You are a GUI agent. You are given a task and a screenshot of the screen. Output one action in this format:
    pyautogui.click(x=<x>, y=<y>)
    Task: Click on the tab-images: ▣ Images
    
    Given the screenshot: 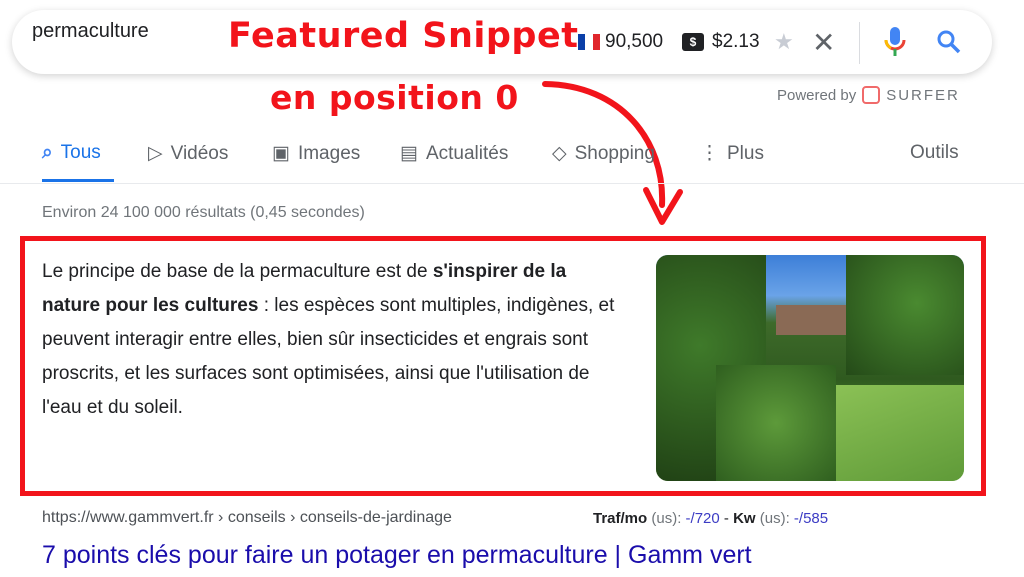 What is the action you would take?
    pyautogui.click(x=316, y=153)
    